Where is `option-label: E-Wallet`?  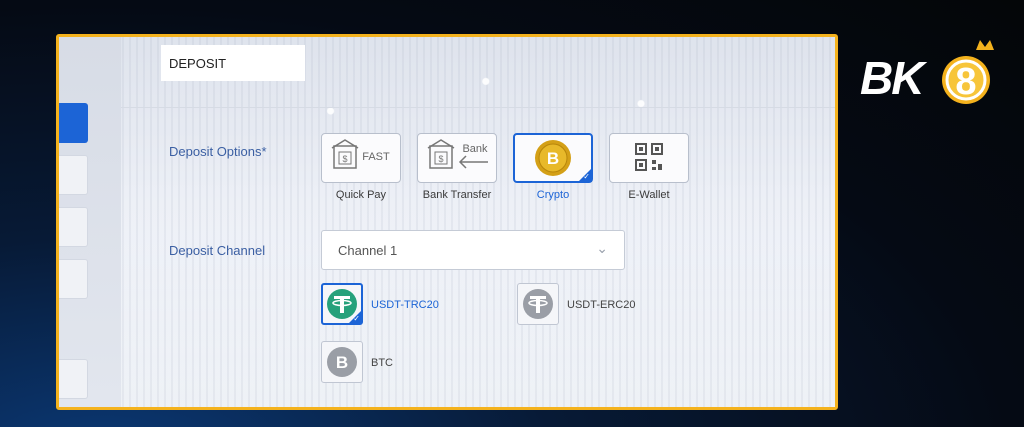 option-label: E-Wallet is located at coordinates (649, 195).